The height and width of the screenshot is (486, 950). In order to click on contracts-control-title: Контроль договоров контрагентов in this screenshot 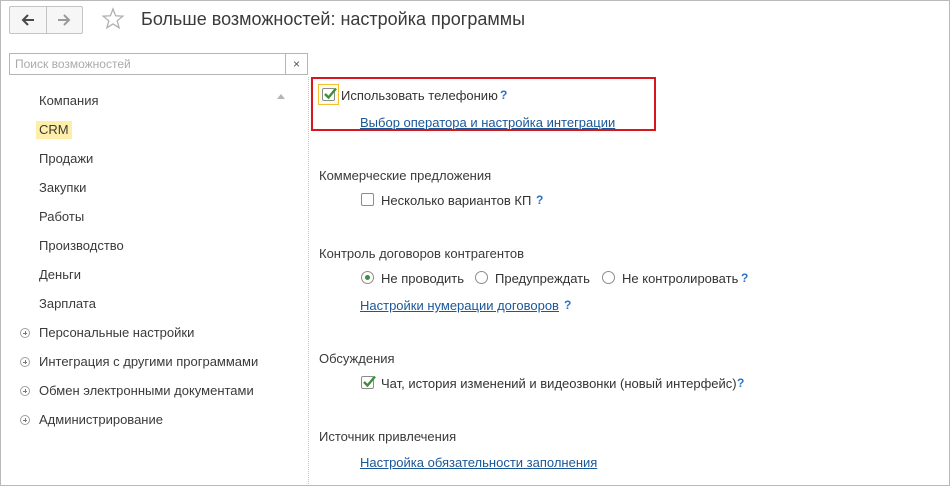, I will do `click(422, 253)`.